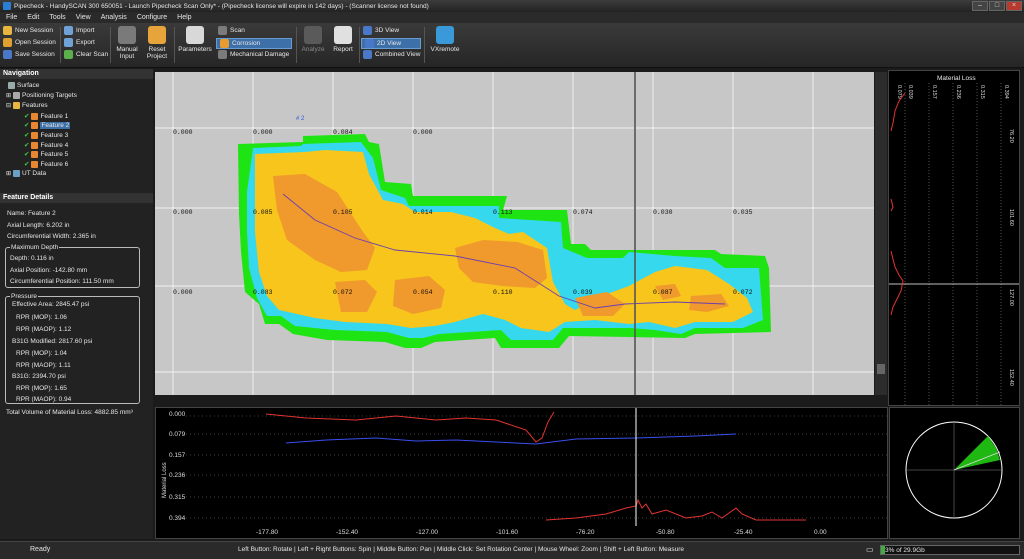 The width and height of the screenshot is (1024, 559). What do you see at coordinates (152, 17) in the screenshot?
I see `menu-configure: Configure` at bounding box center [152, 17].